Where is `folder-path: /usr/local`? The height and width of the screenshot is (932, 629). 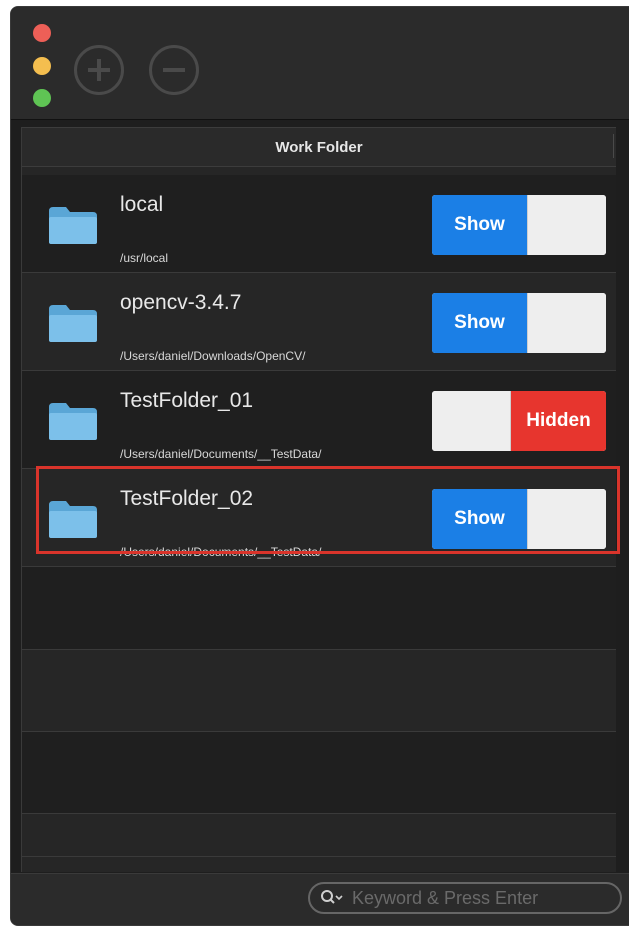 folder-path: /usr/local is located at coordinates (144, 258).